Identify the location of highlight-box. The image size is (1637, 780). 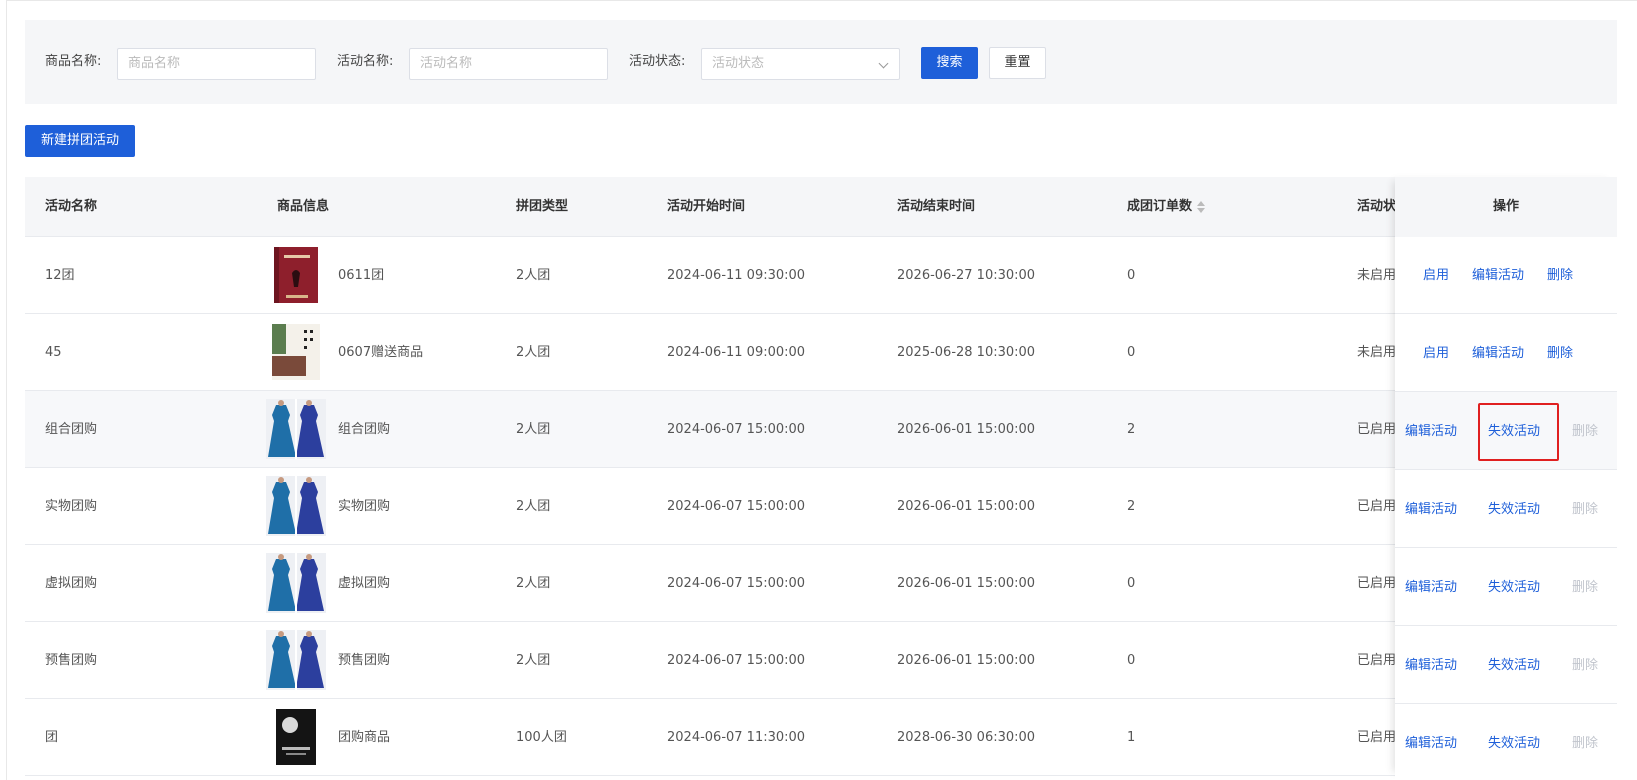
(1518, 432).